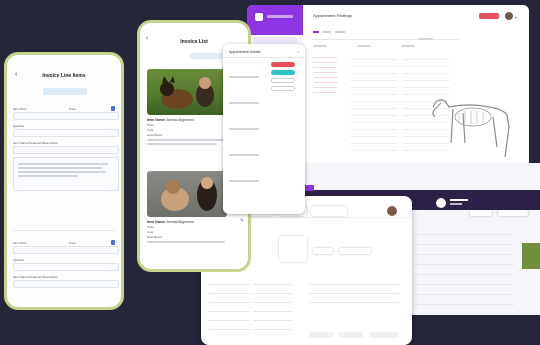  Describe the element at coordinates (280, 16) in the screenshot. I see `sidebar-brand` at that location.